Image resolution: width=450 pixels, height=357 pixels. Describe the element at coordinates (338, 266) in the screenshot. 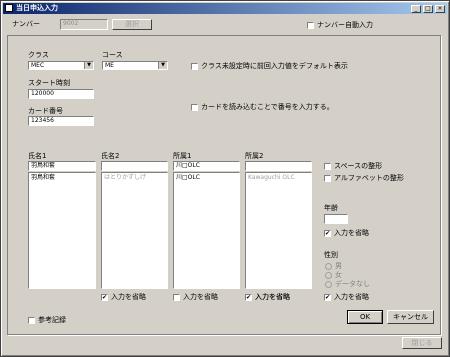

I see `gender-option-male: 男` at that location.